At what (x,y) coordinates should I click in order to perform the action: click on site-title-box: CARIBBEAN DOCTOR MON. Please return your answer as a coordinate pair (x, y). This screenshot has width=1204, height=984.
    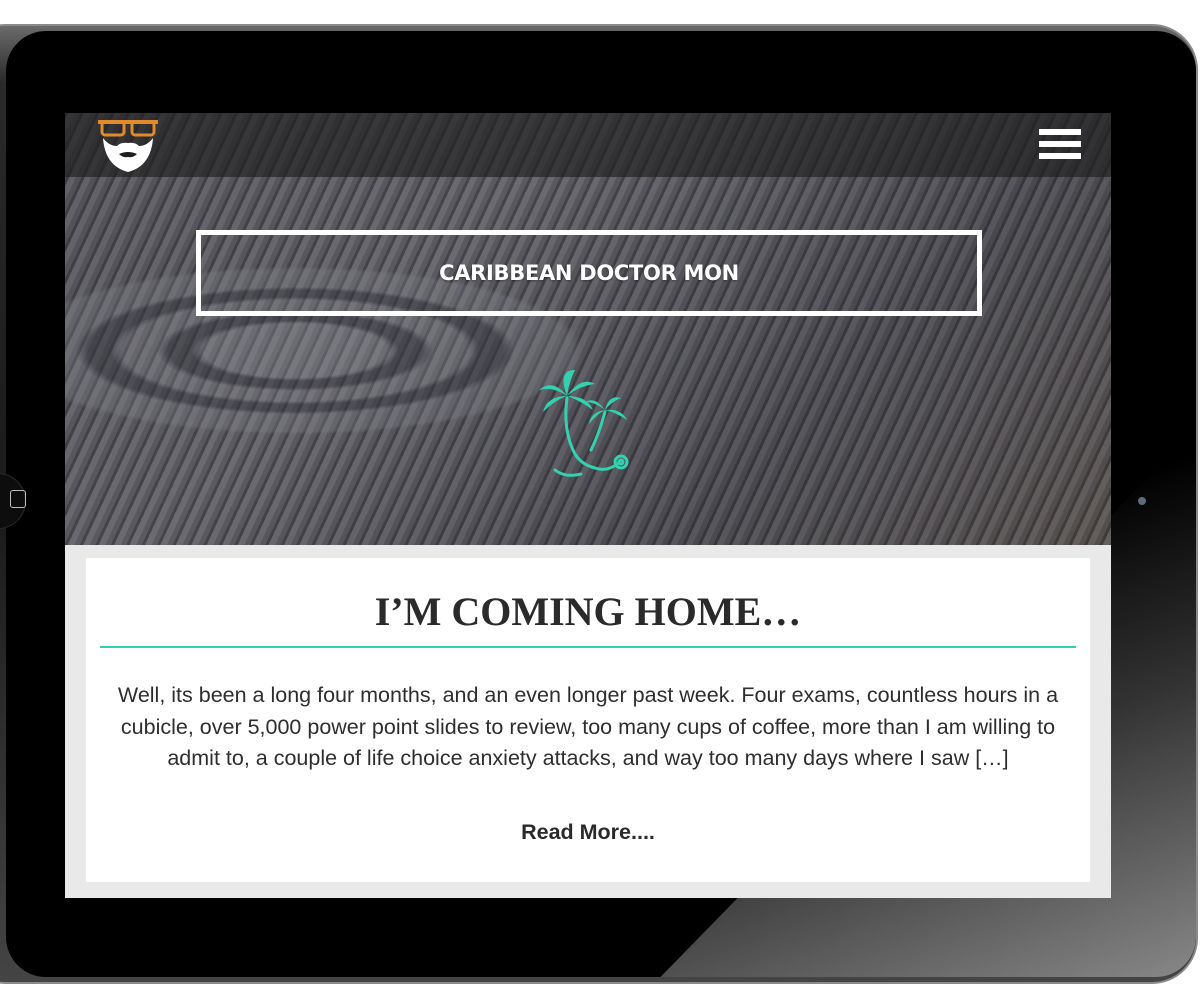
    Looking at the image, I should click on (589, 273).